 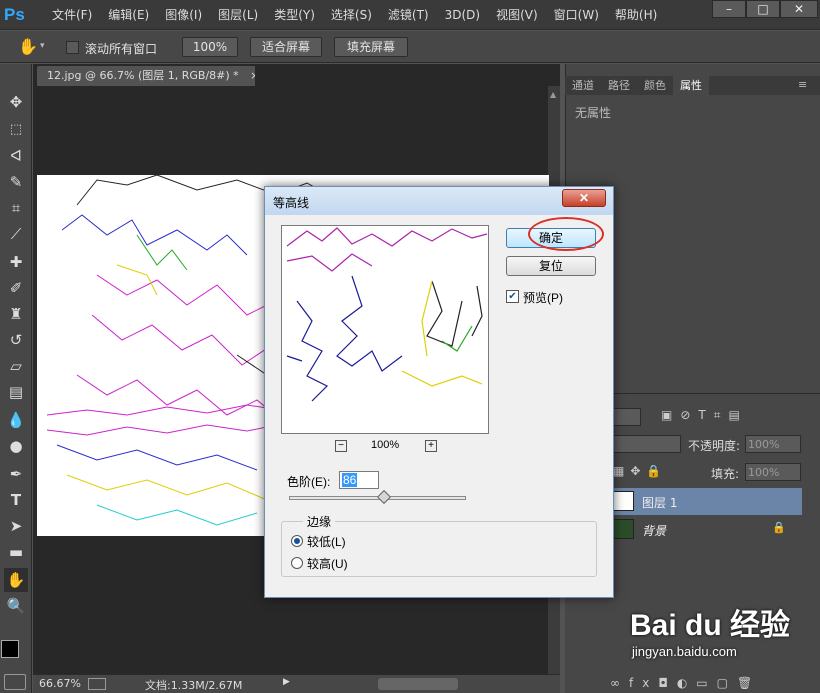 What do you see at coordinates (16, 420) in the screenshot?
I see `blur-tool-icon: 💧` at bounding box center [16, 420].